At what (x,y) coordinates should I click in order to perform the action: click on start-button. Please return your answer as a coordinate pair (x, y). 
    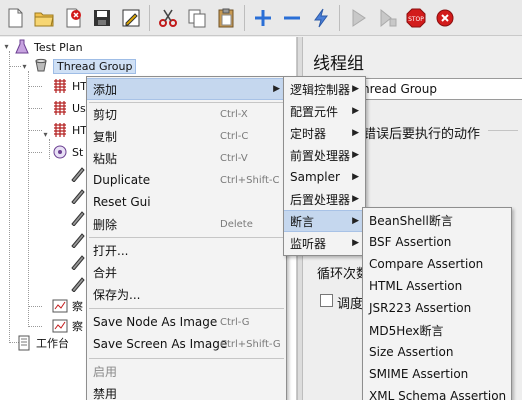
    Looking at the image, I should click on (358, 18).